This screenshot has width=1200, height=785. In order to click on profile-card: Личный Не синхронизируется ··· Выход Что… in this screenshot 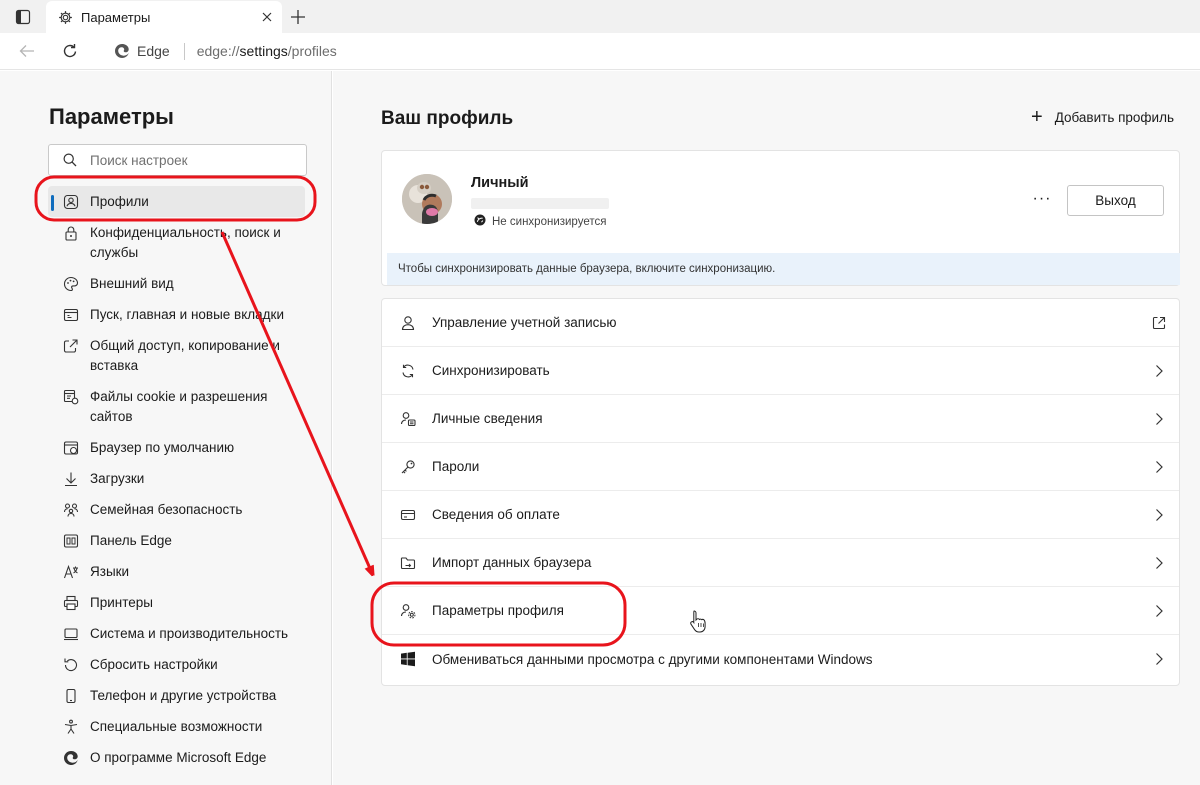, I will do `click(780, 218)`.